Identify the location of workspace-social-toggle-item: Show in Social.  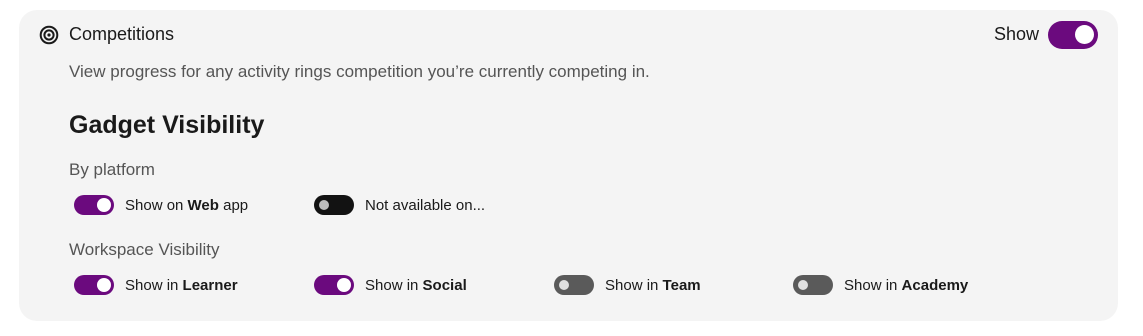
(390, 285).